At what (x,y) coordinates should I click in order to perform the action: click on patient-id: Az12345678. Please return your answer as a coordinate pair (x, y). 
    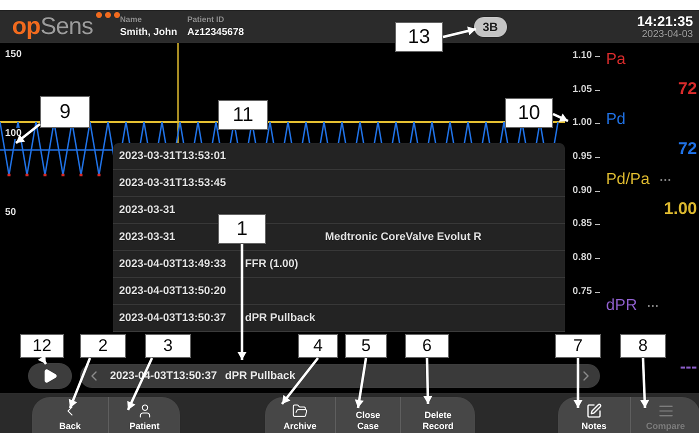
    Looking at the image, I should click on (215, 32).